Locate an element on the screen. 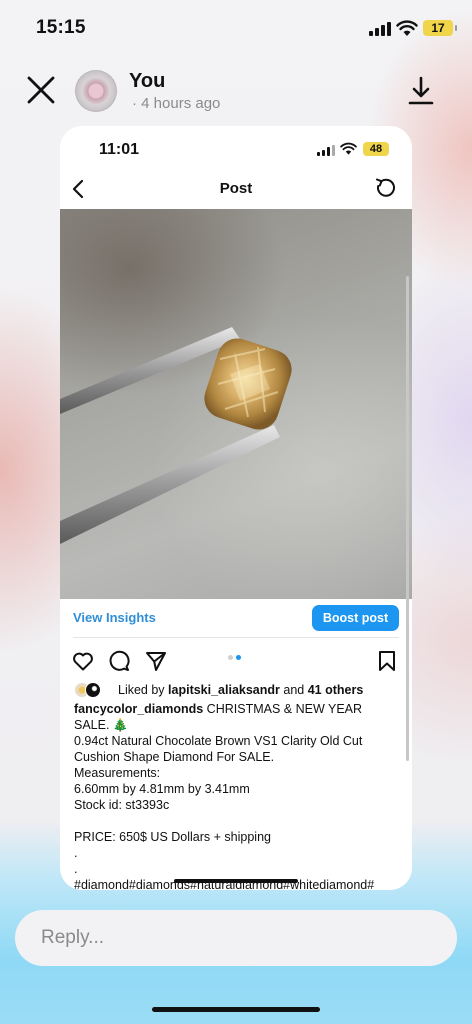 The image size is (472, 1024). bookmark-icon is located at coordinates (387, 661).